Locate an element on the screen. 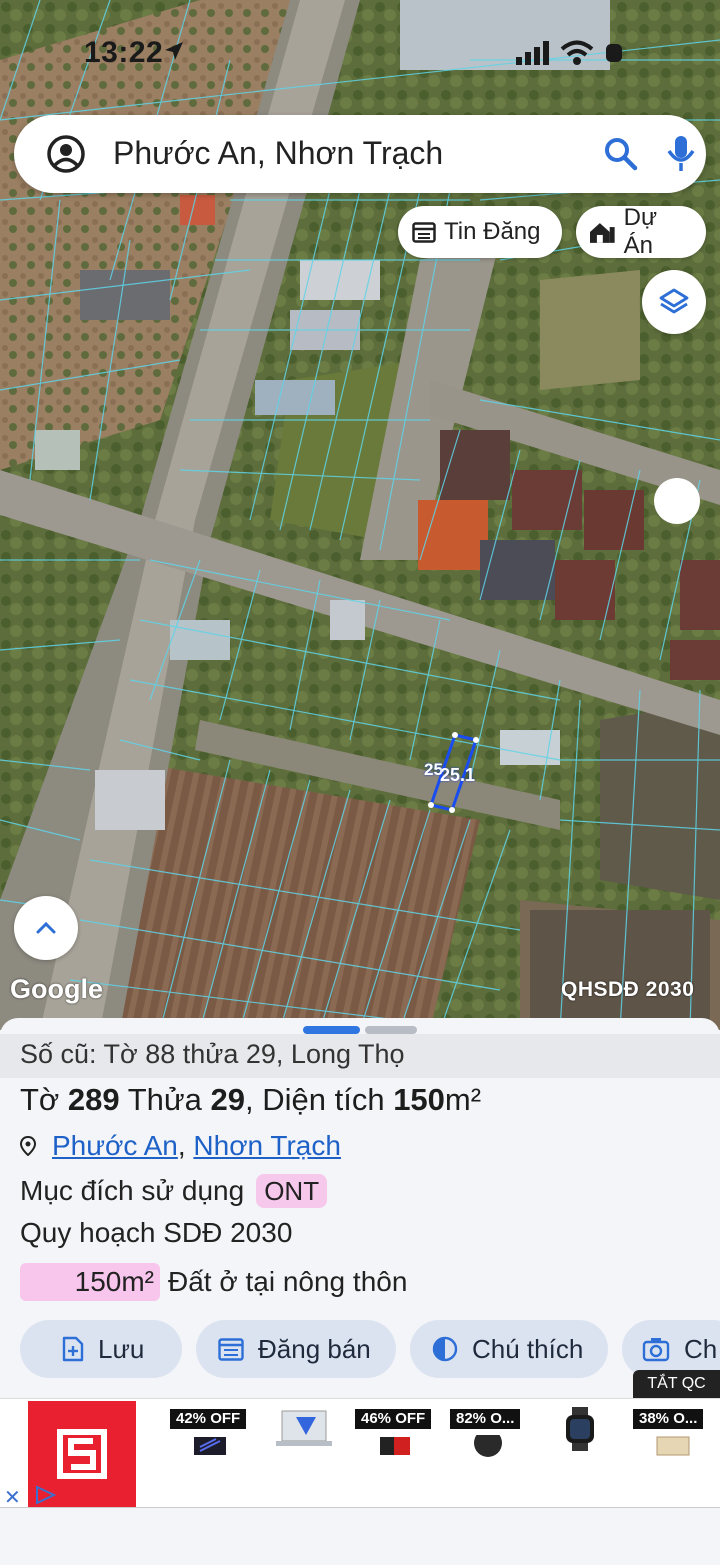 This screenshot has height=1565, width=720. layers-icon is located at coordinates (674, 301).